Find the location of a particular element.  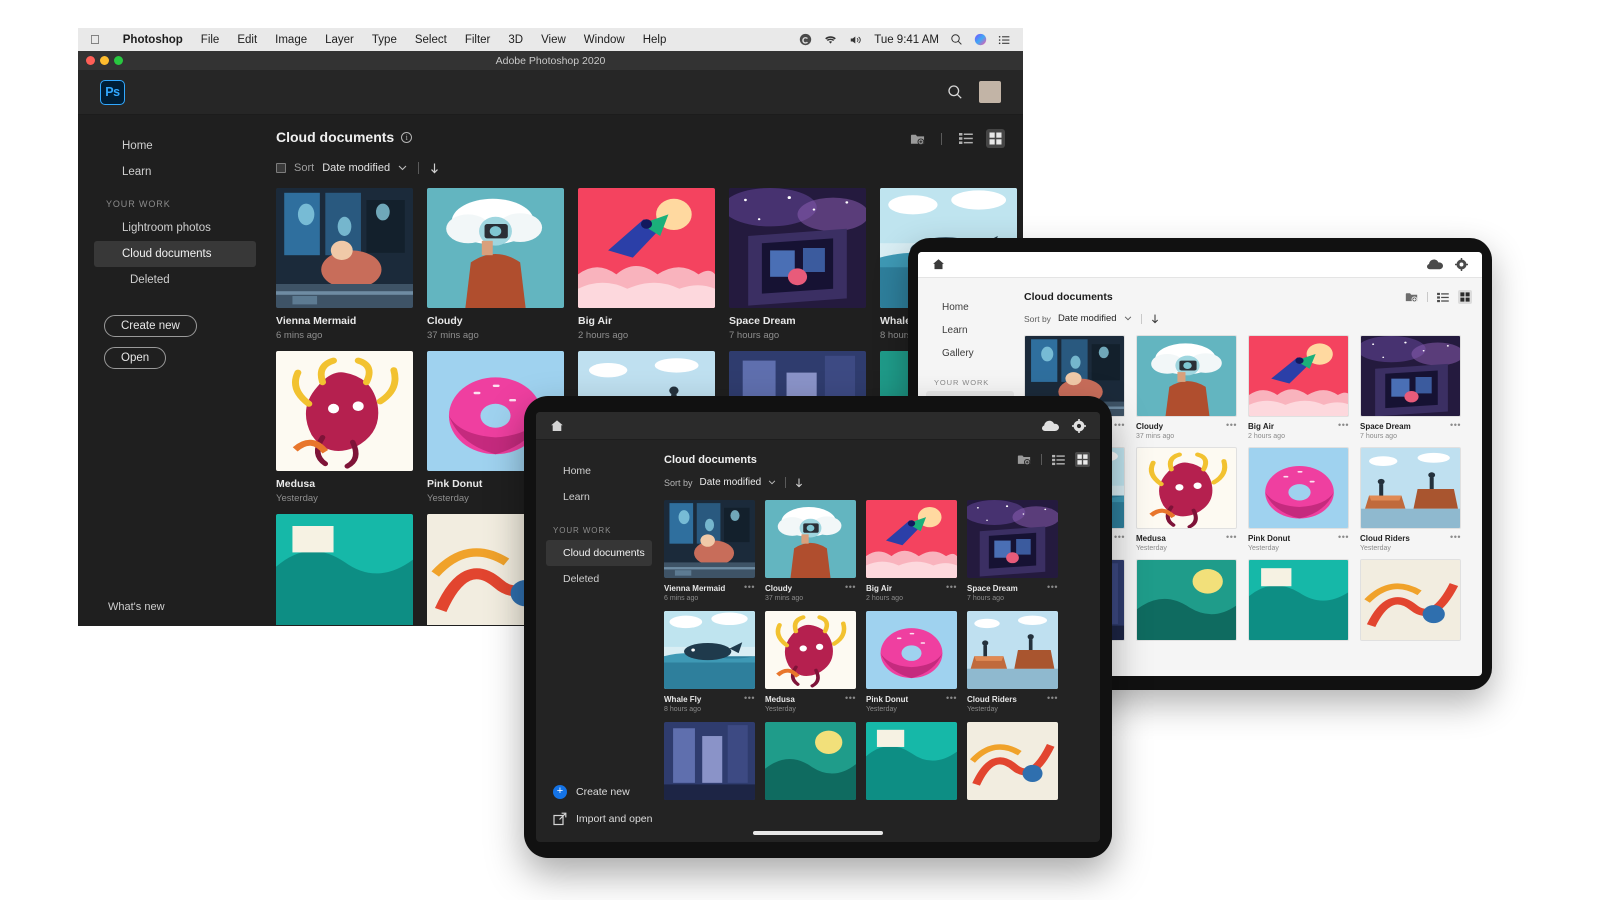

menu-item-select: Select is located at coordinates (431, 40).